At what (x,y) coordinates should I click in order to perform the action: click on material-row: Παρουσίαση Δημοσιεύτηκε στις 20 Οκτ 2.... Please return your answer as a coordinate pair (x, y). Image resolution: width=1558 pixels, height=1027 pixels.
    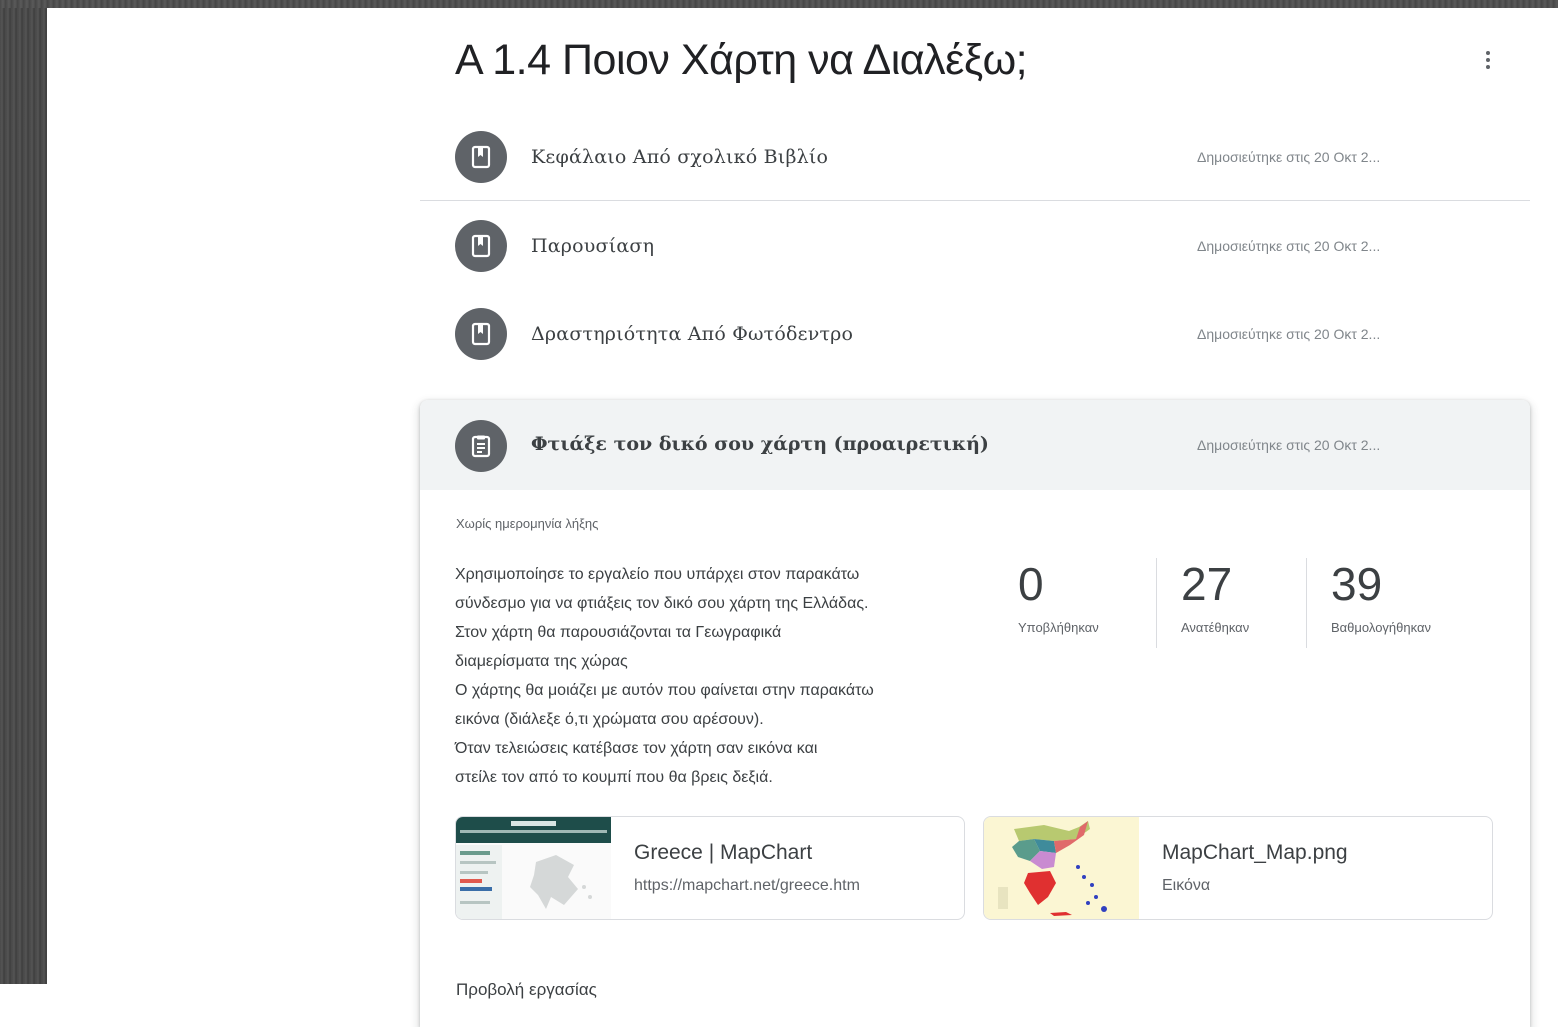
    Looking at the image, I should click on (975, 246).